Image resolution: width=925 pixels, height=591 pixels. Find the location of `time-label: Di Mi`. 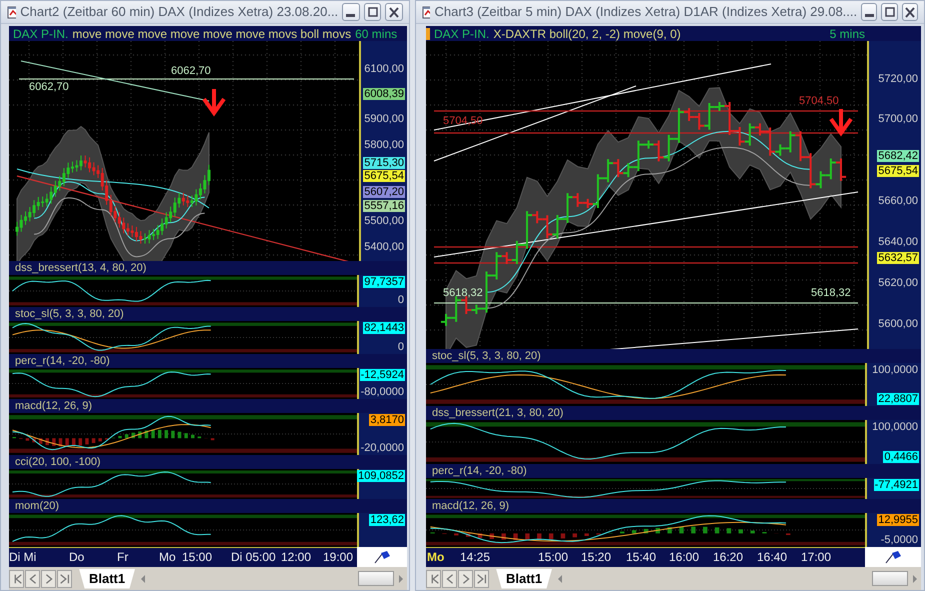

time-label: Di Mi is located at coordinates (22, 557).